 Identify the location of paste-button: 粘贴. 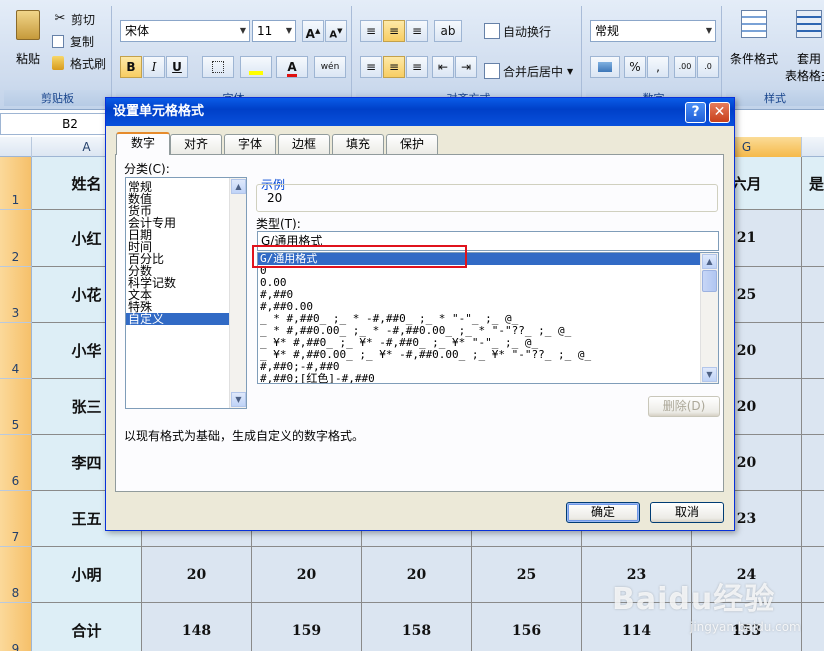
(28, 41).